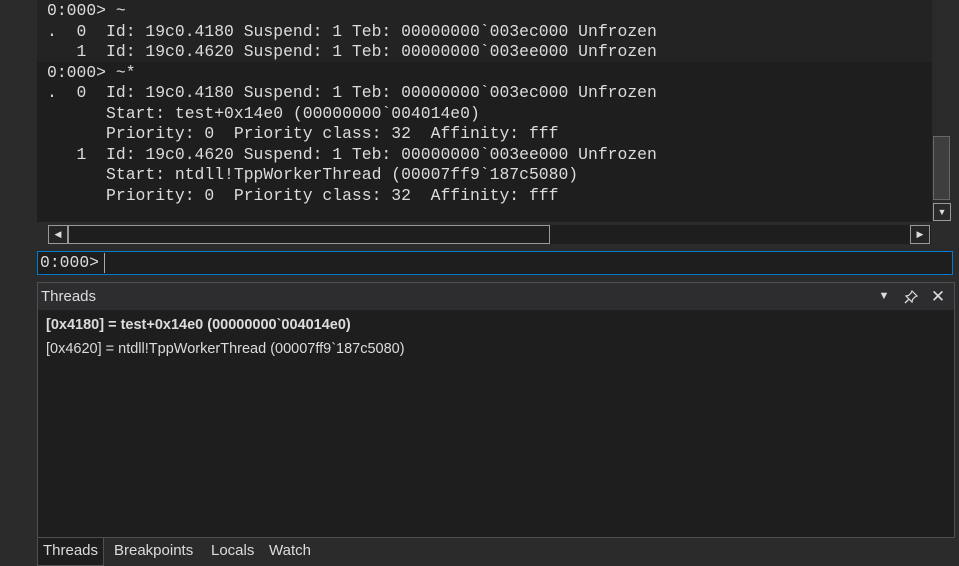 Image resolution: width=959 pixels, height=566 pixels. What do you see at coordinates (309, 234) in the screenshot?
I see `horizontal-scrollbar-thumb` at bounding box center [309, 234].